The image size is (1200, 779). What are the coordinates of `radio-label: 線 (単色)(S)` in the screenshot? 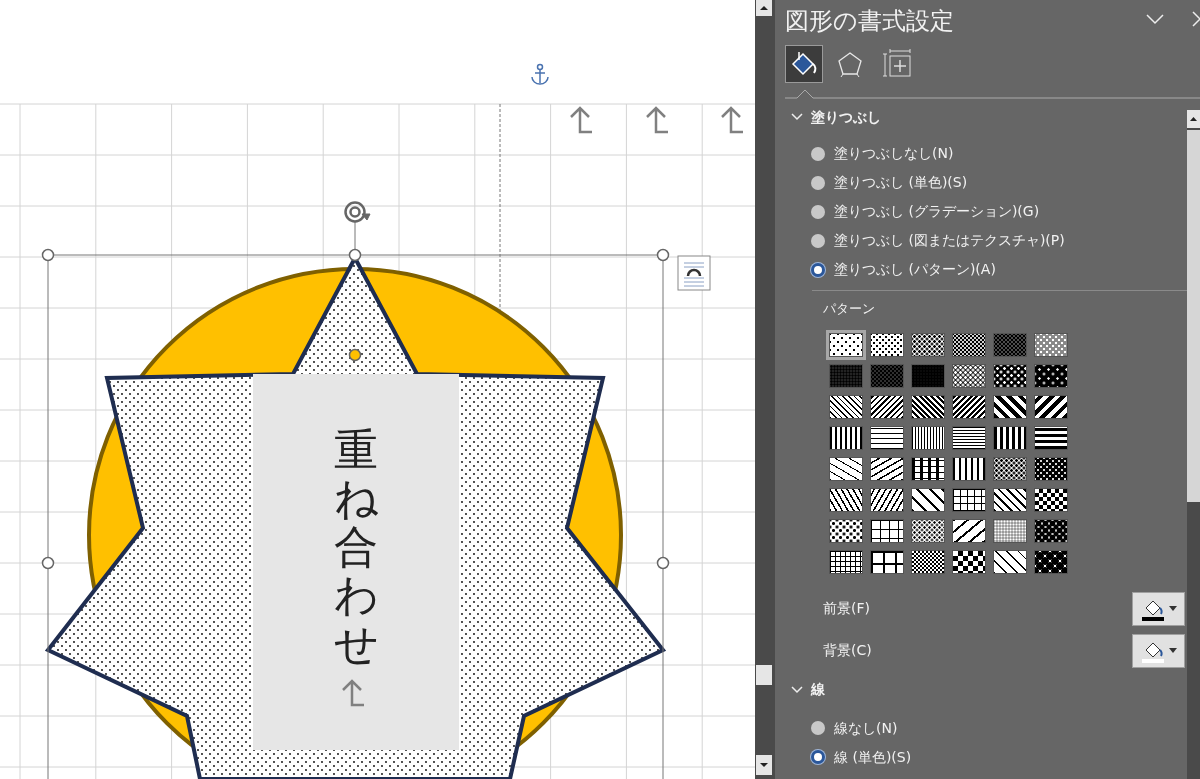 It's located at (873, 757).